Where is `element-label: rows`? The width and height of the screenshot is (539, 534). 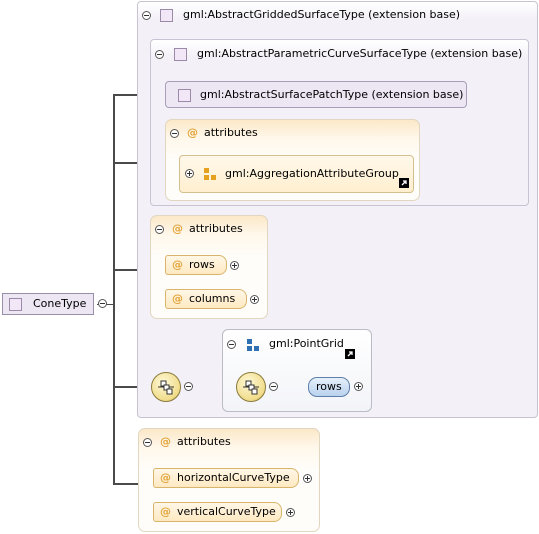 element-label: rows is located at coordinates (329, 386).